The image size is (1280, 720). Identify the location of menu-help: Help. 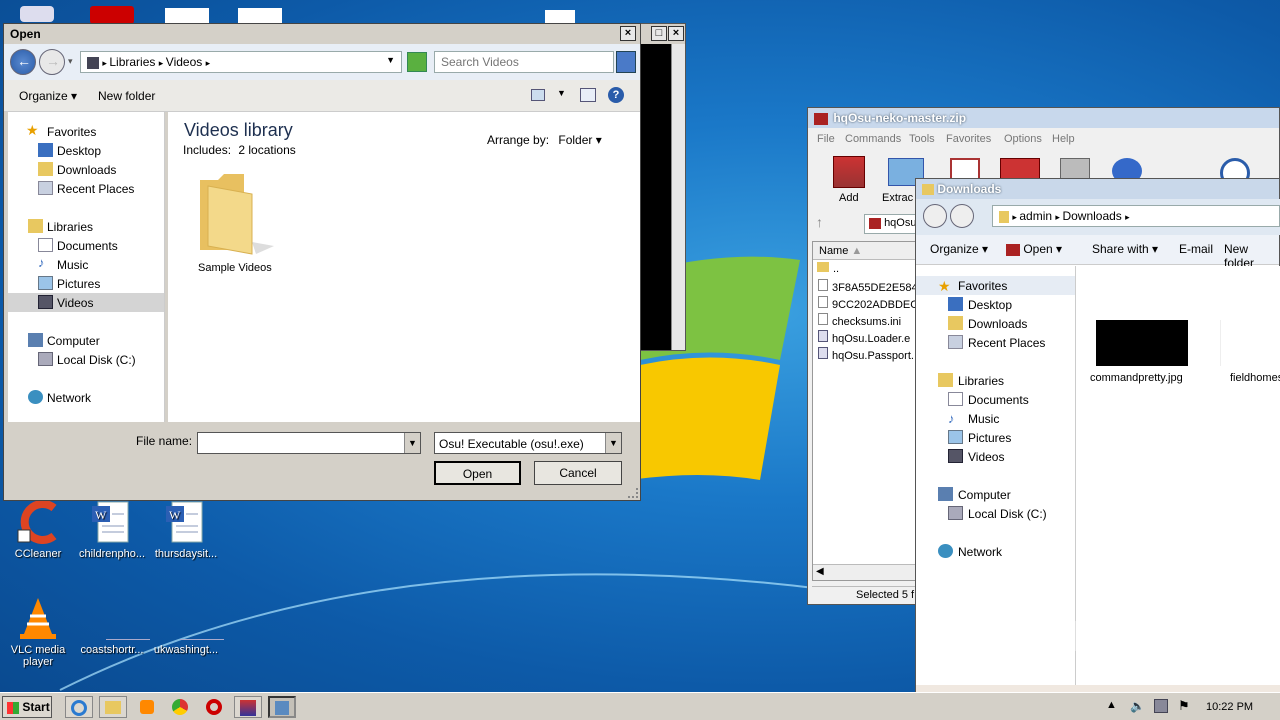
(1063, 139).